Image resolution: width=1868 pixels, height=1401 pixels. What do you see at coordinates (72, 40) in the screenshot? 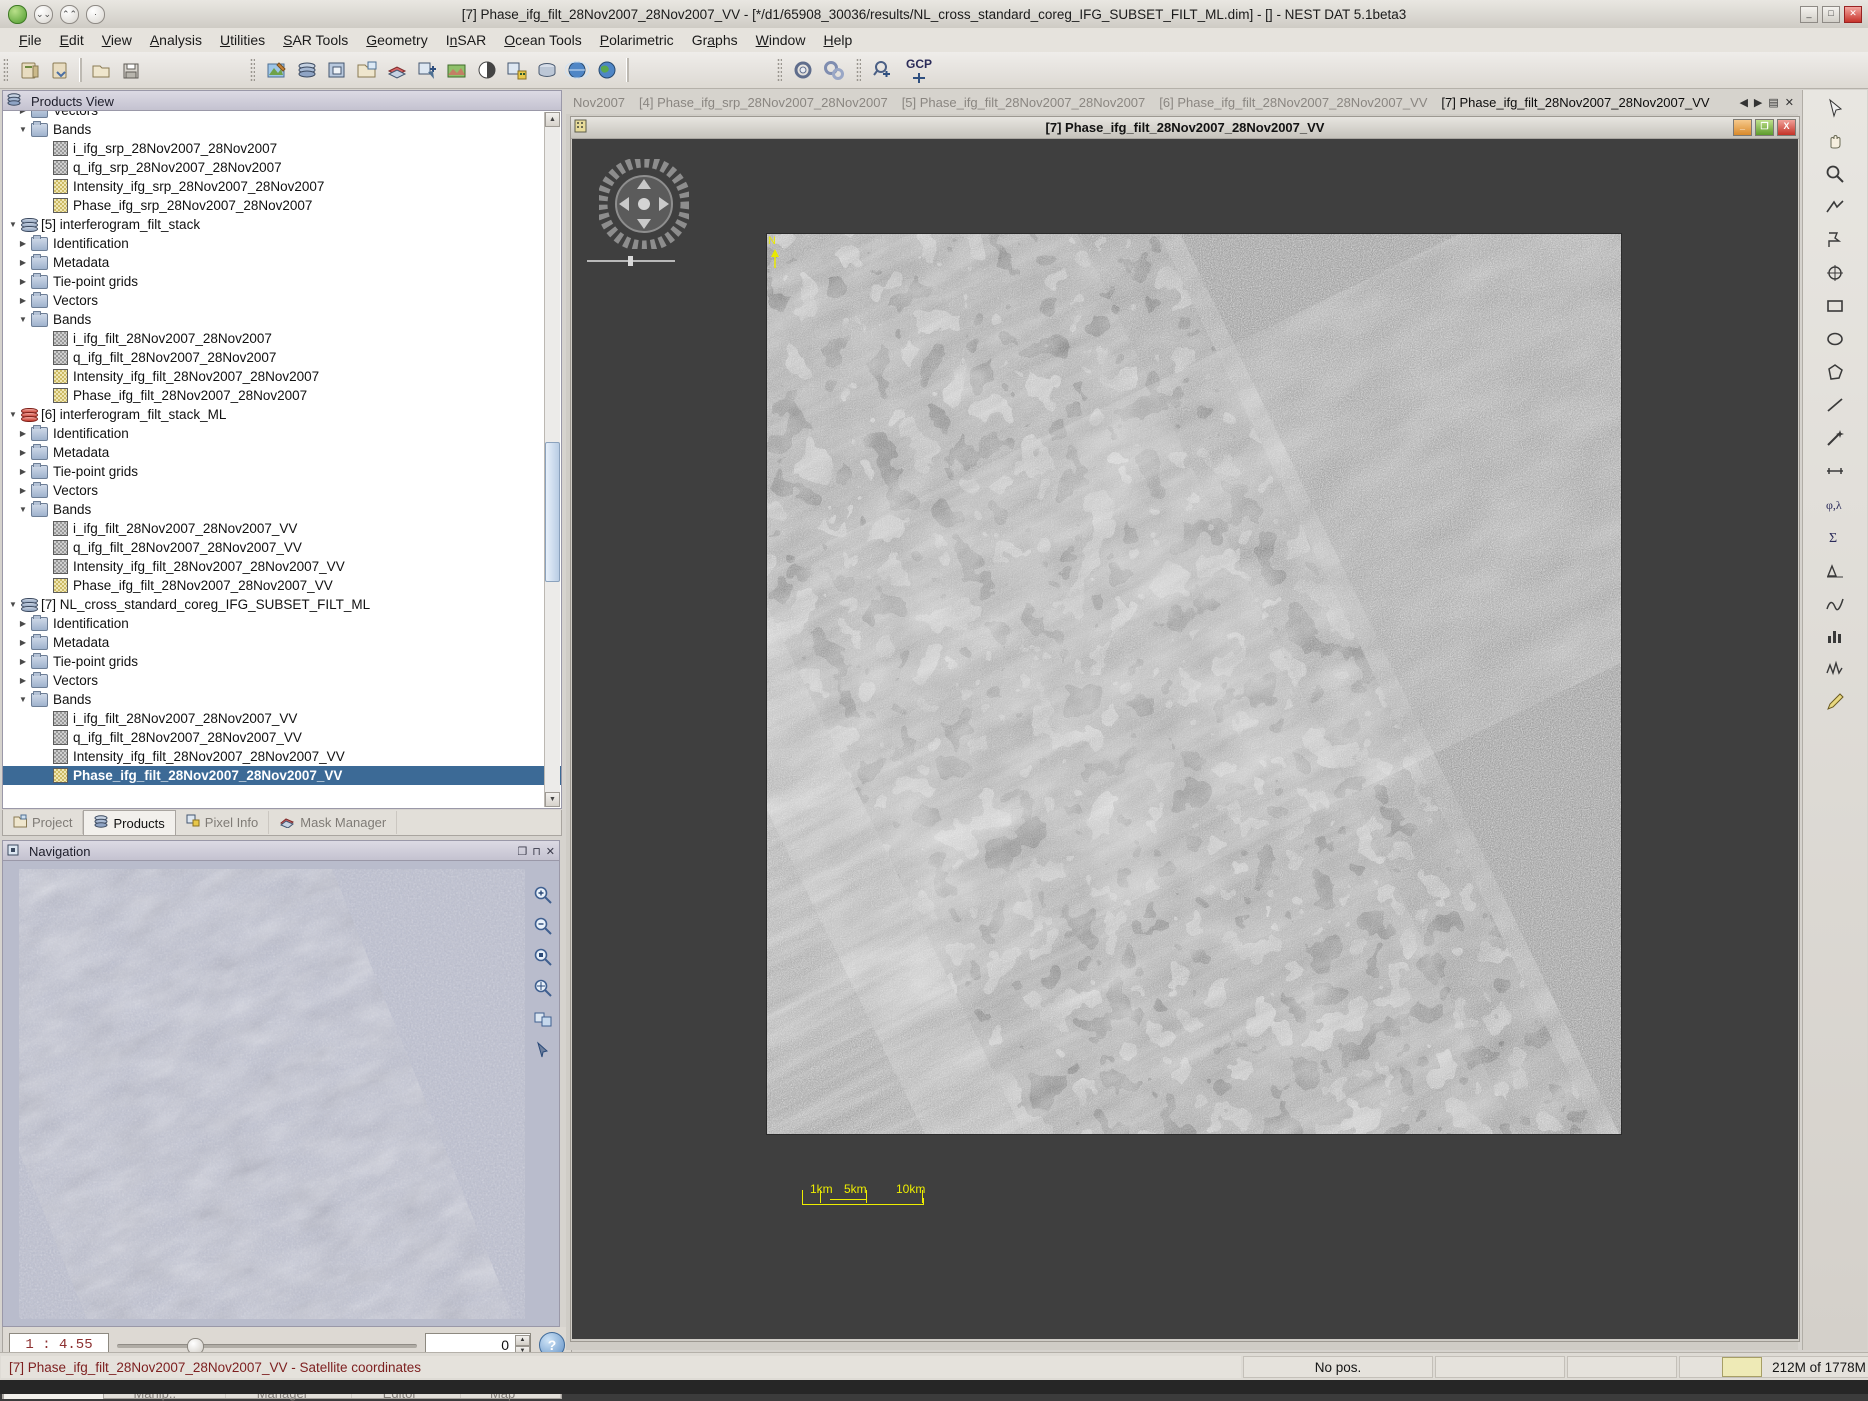
I see `menu-edit: Edit` at bounding box center [72, 40].